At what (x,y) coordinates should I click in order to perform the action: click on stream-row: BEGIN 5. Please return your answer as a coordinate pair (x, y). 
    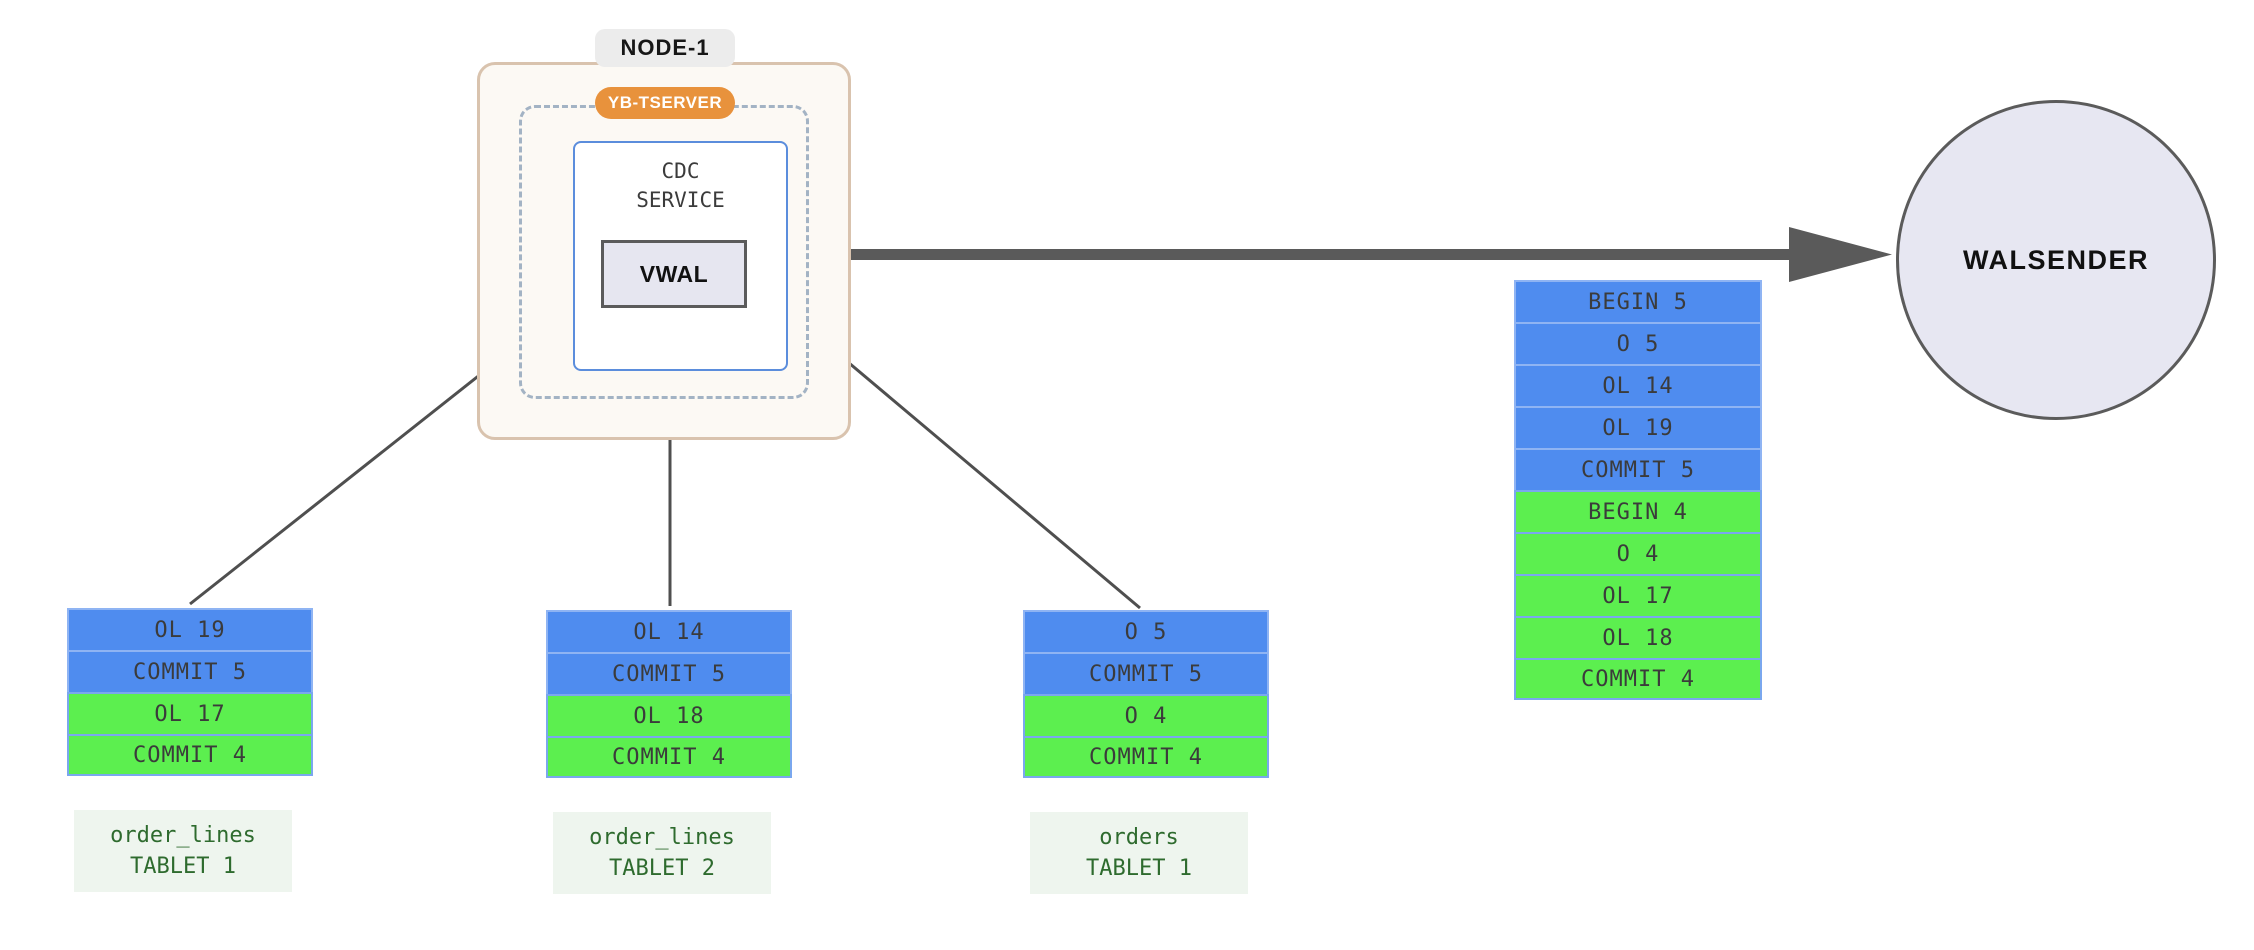
    Looking at the image, I should click on (1638, 301).